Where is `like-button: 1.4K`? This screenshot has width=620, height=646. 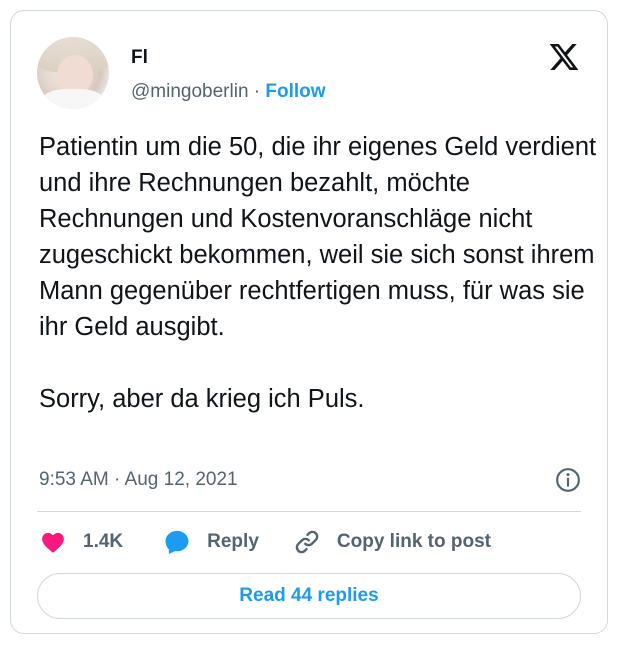
like-button: 1.4K is located at coordinates (81, 542).